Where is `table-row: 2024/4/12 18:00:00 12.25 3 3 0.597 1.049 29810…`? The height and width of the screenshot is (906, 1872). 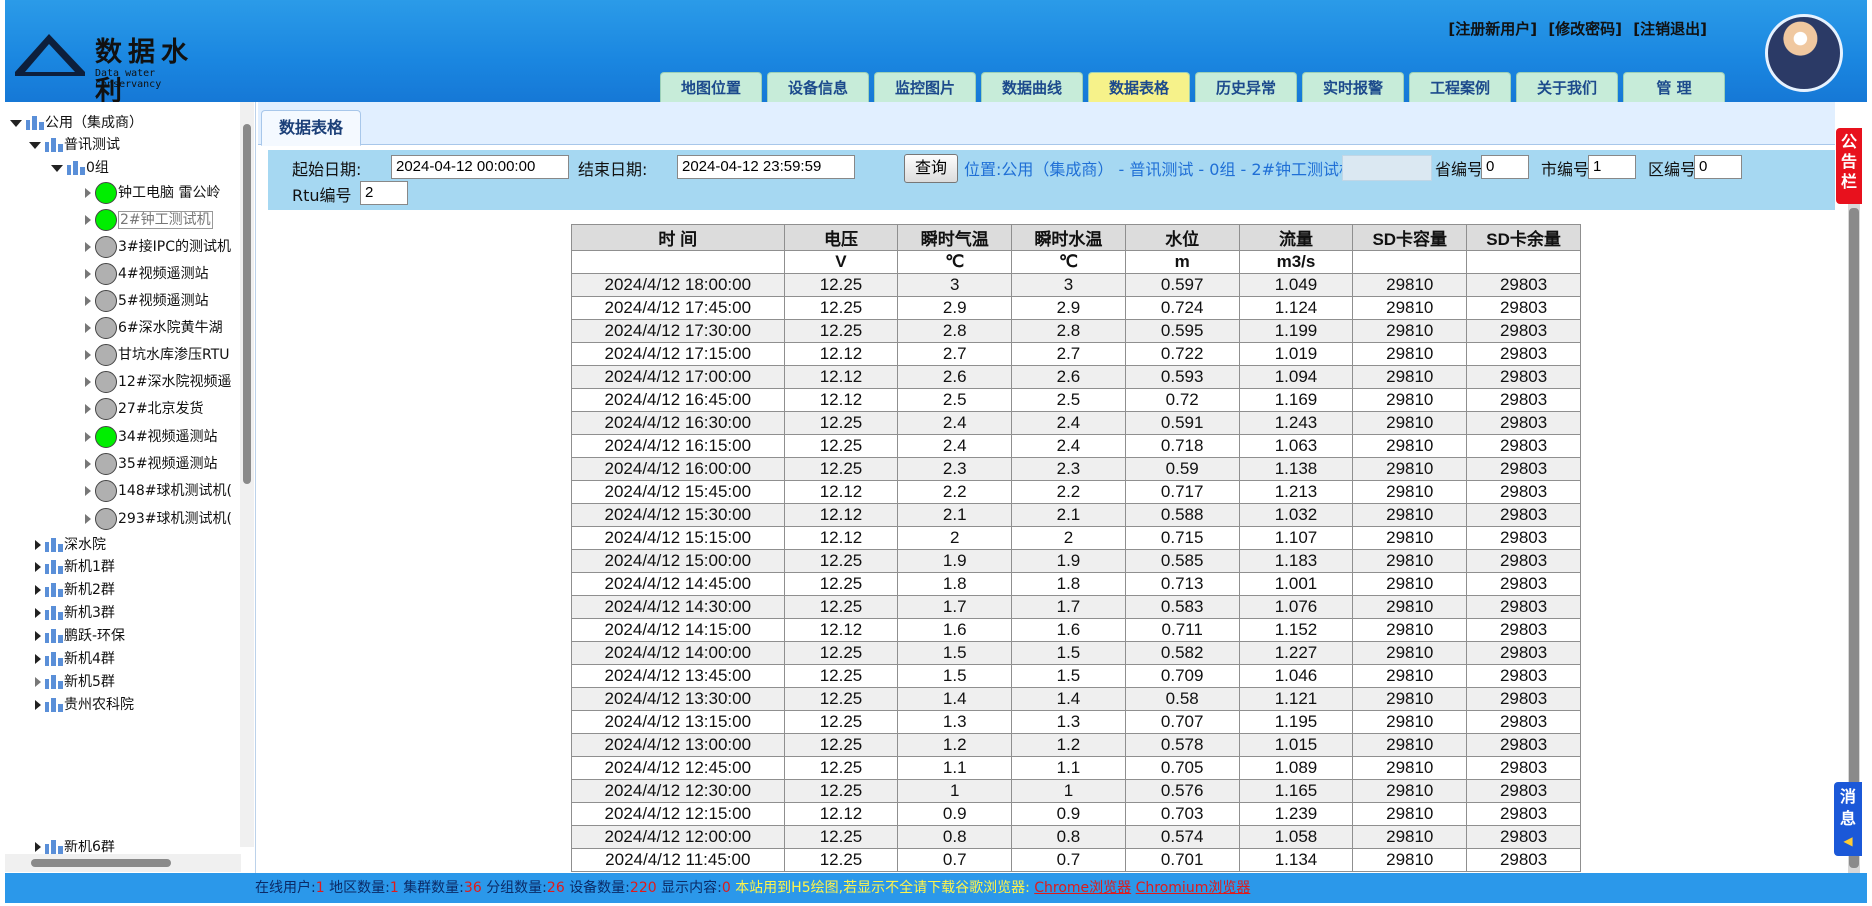
table-row: 2024/4/12 18:00:00 12.25 3 3 0.597 1.049 29810… is located at coordinates (1076, 285).